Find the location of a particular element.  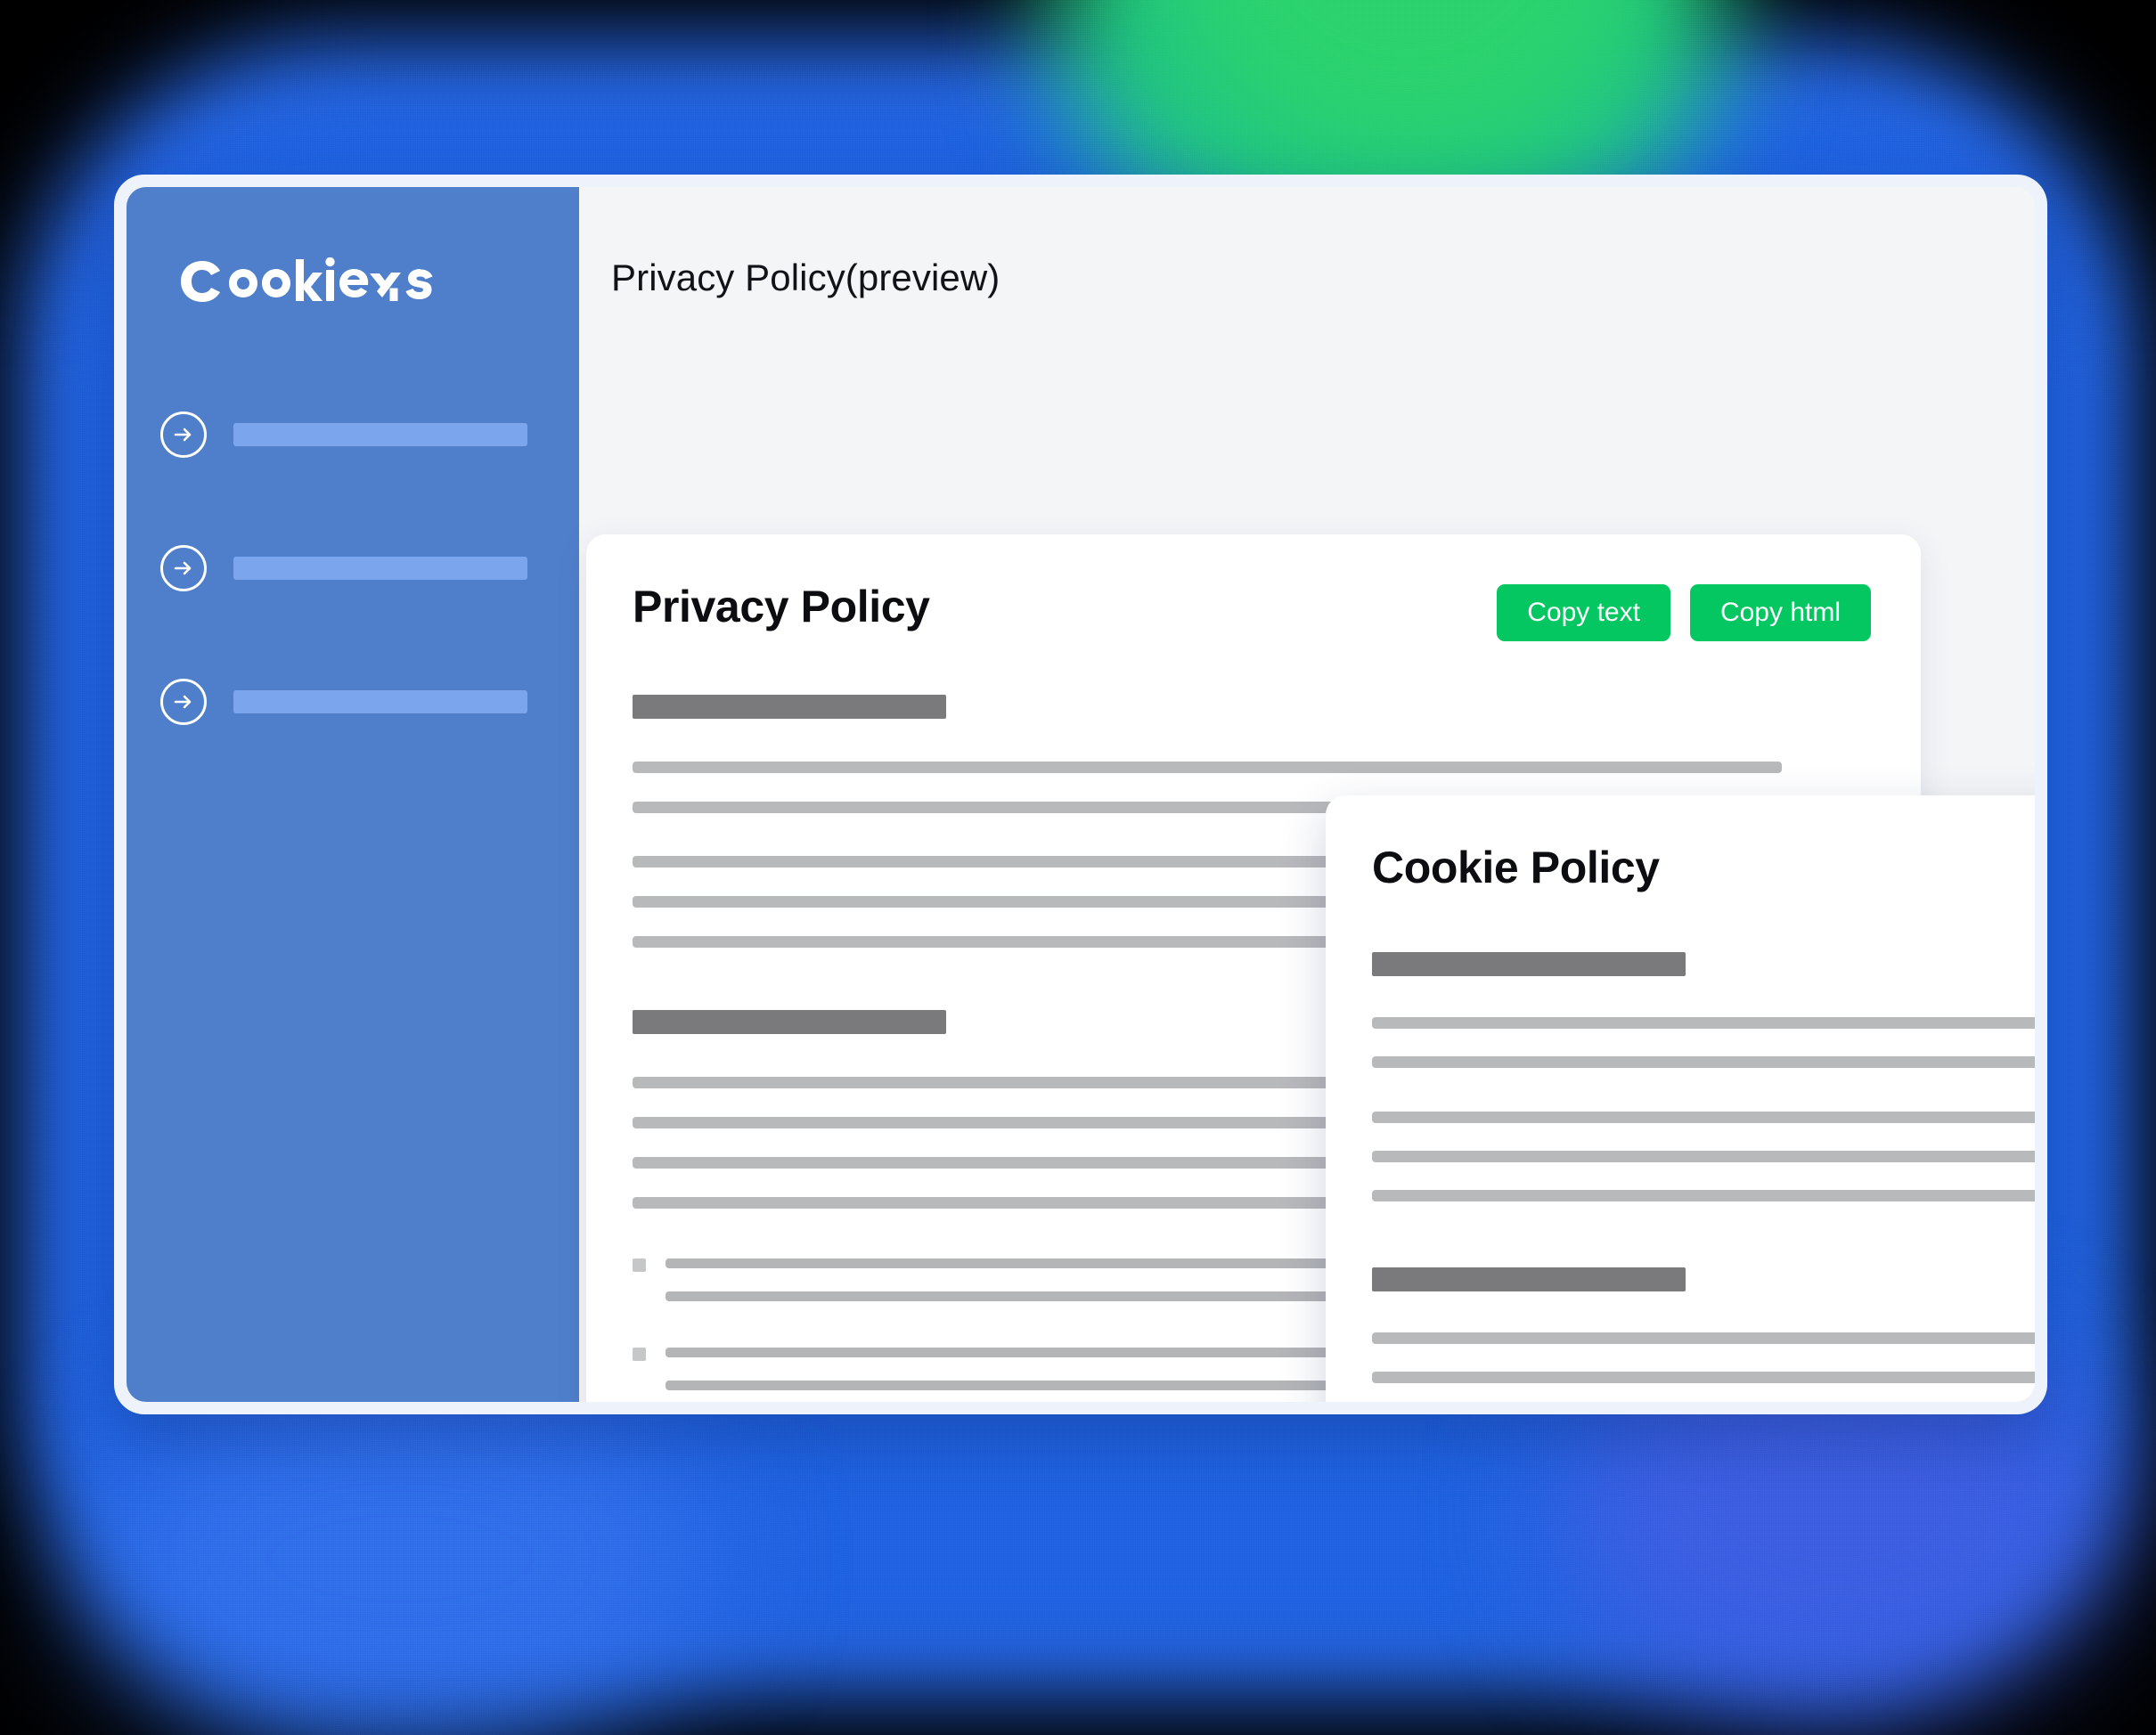

sidebar-item-2-placeholder is located at coordinates (380, 568).